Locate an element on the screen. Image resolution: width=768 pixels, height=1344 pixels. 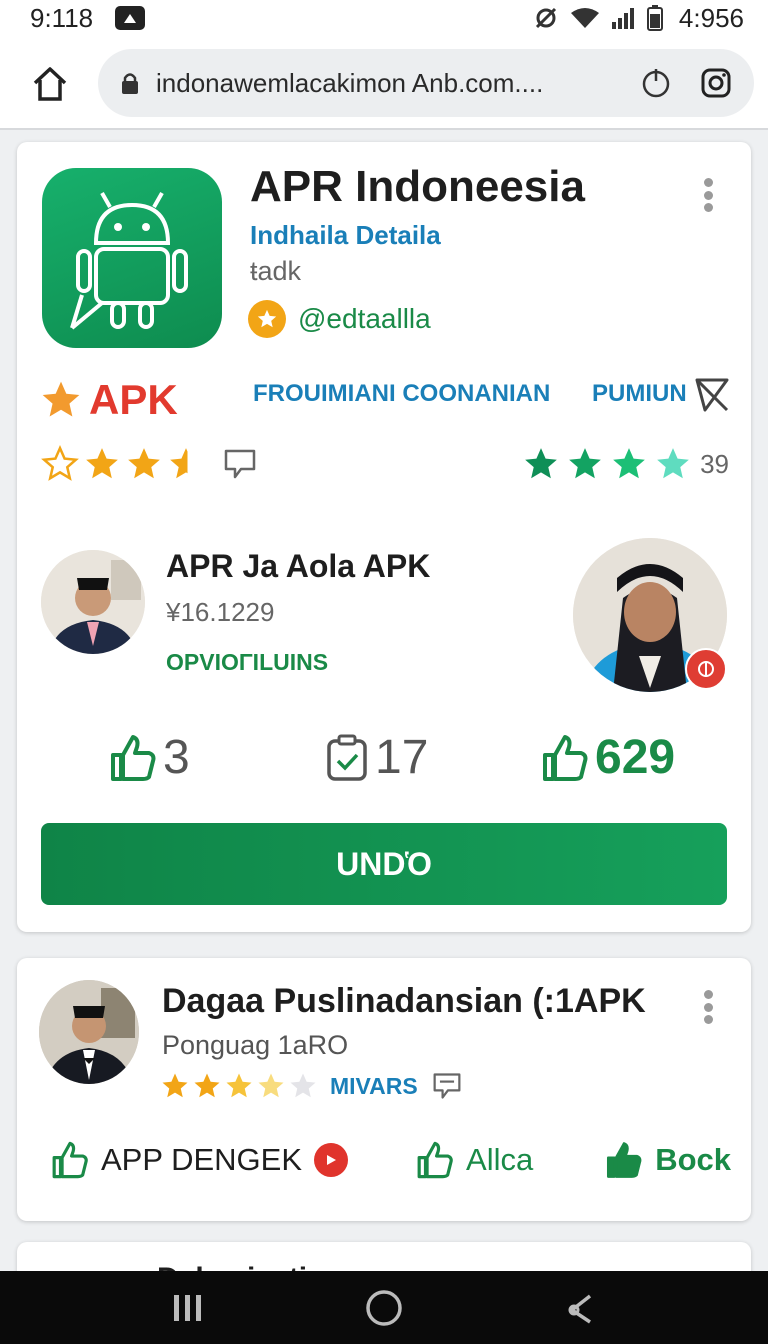
app-tag: ŧadk is located at coordinates (276, 271).